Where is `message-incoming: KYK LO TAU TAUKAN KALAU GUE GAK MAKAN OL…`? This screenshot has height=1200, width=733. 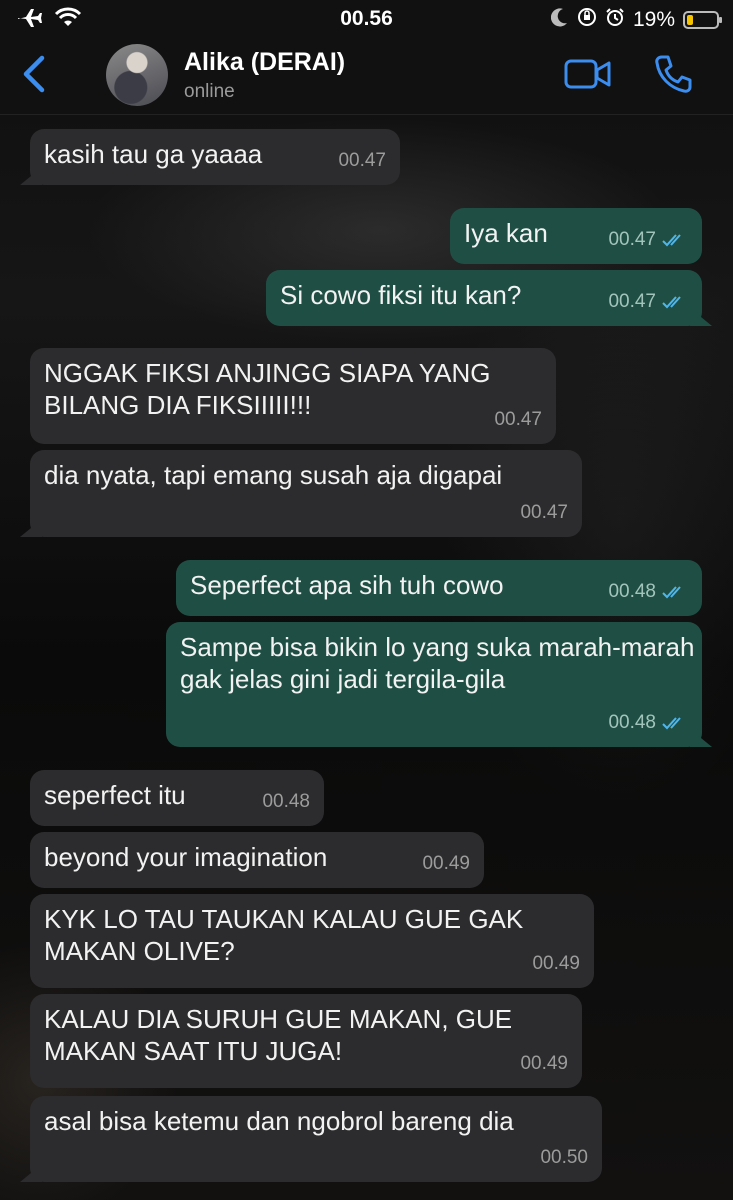 message-incoming: KYK LO TAU TAUKAN KALAU GUE GAK MAKAN OL… is located at coordinates (312, 941).